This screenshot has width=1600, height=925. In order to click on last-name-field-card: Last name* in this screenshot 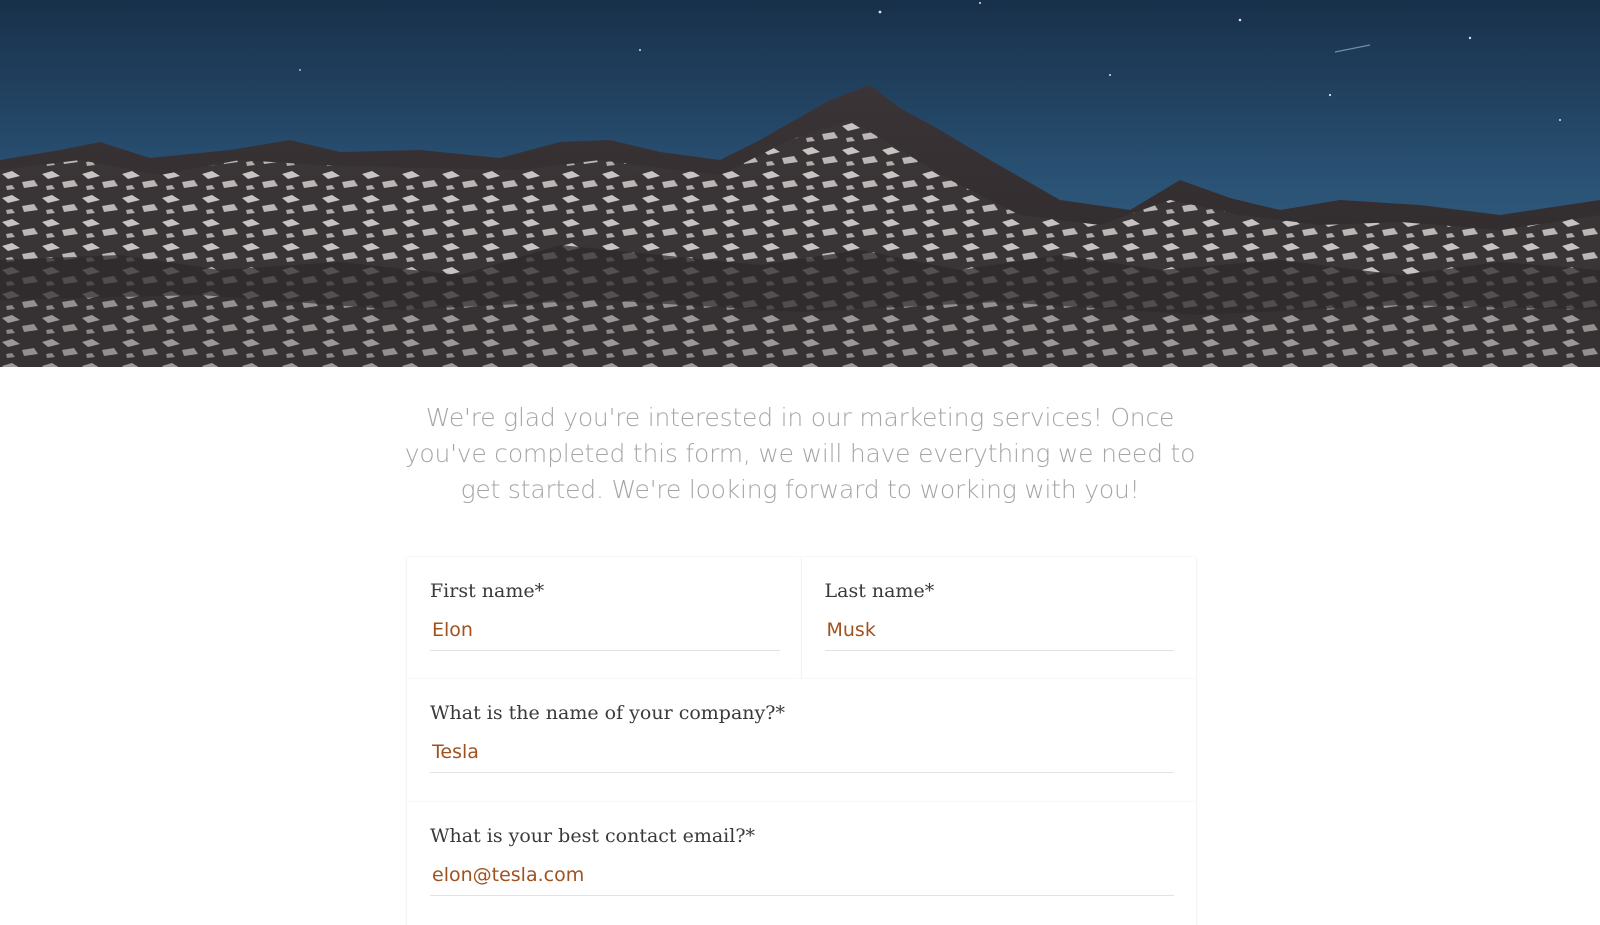, I will do `click(998, 618)`.